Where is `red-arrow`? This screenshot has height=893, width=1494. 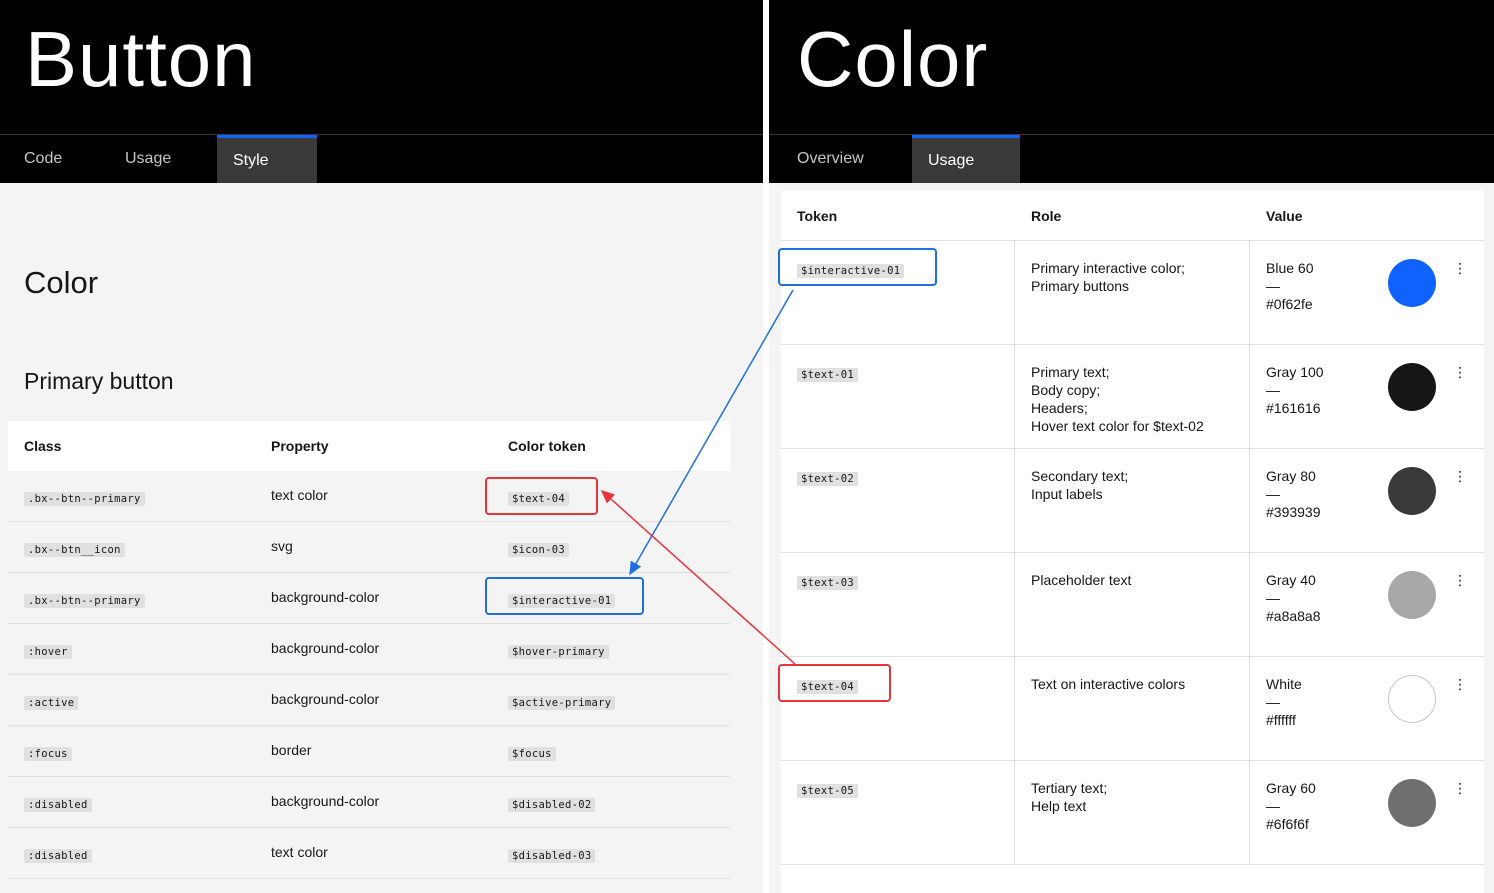
red-arrow is located at coordinates (698, 577).